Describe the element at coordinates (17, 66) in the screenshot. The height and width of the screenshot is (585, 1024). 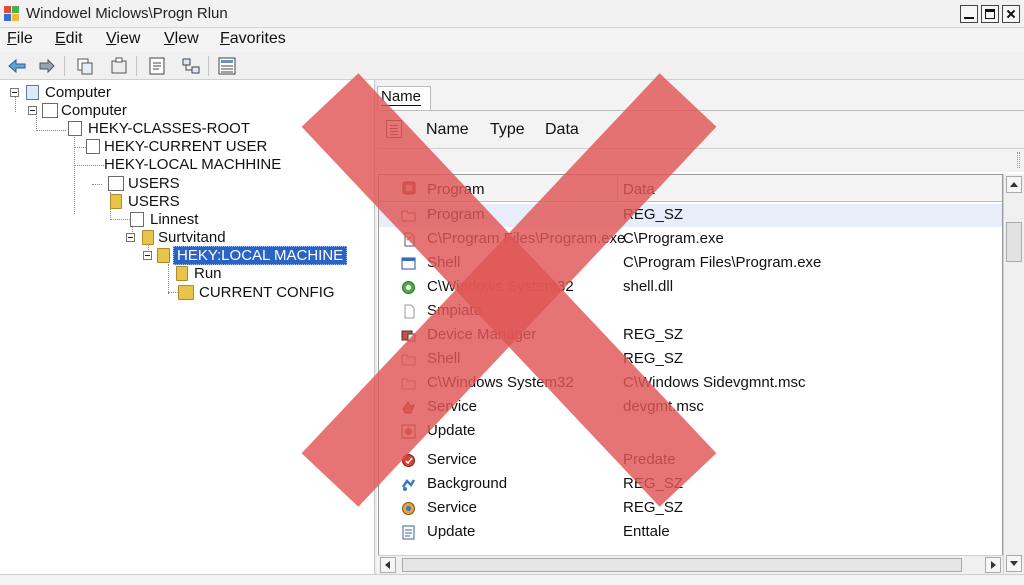
I see `back-arrow-icon` at that location.